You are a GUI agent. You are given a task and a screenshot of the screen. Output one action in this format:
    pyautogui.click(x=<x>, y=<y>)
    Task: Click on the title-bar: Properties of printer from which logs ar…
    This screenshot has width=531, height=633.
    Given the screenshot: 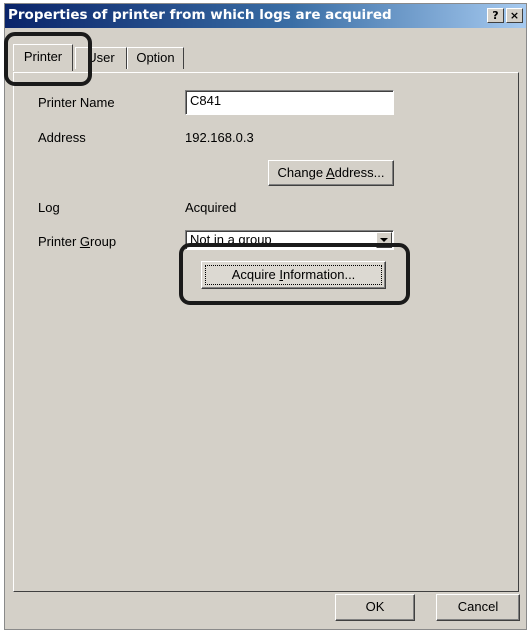 What is the action you would take?
    pyautogui.click(x=265, y=16)
    